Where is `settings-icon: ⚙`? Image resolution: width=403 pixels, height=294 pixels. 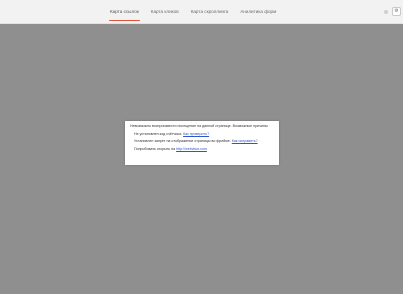
settings-icon: ⚙ is located at coordinates (396, 11).